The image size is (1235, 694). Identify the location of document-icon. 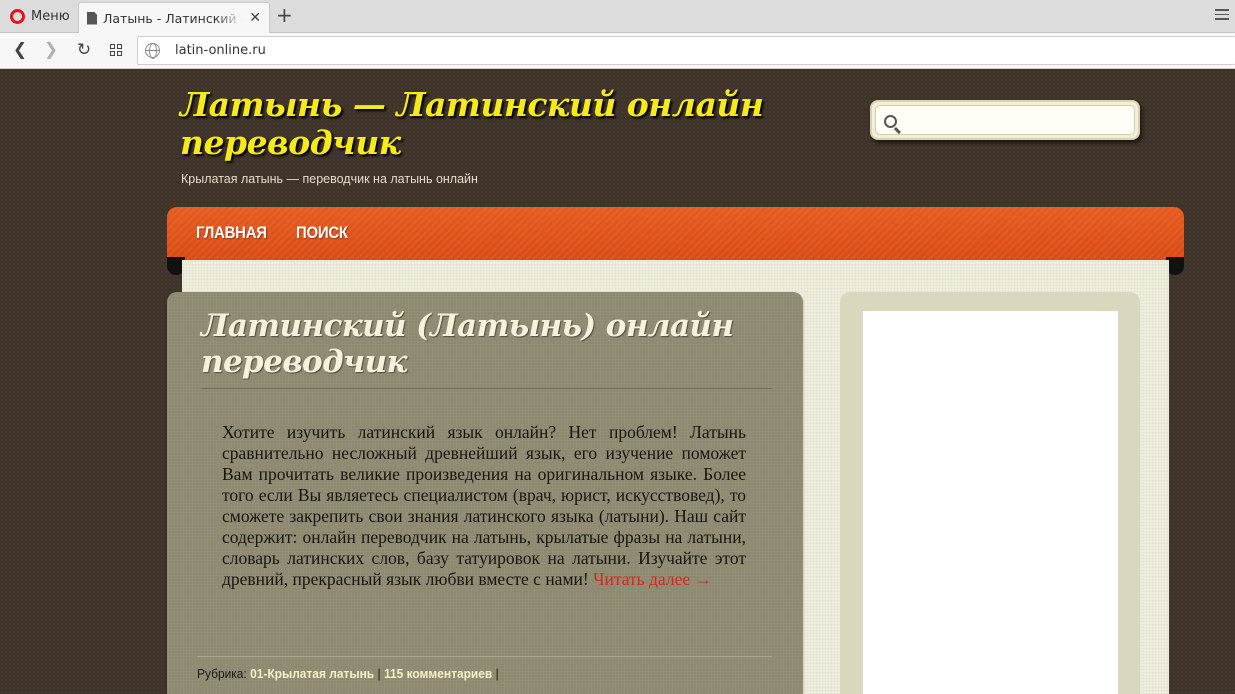
(92, 18).